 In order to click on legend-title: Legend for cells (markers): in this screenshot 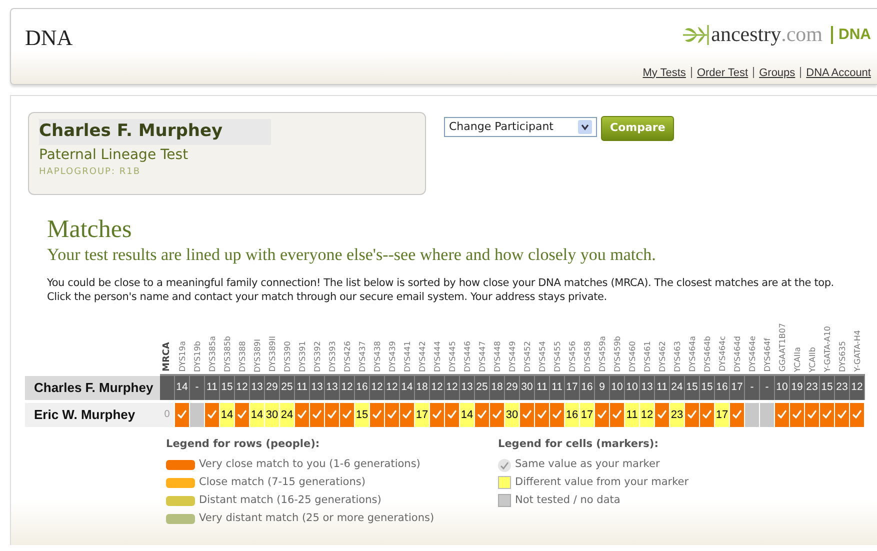, I will do `click(579, 444)`.